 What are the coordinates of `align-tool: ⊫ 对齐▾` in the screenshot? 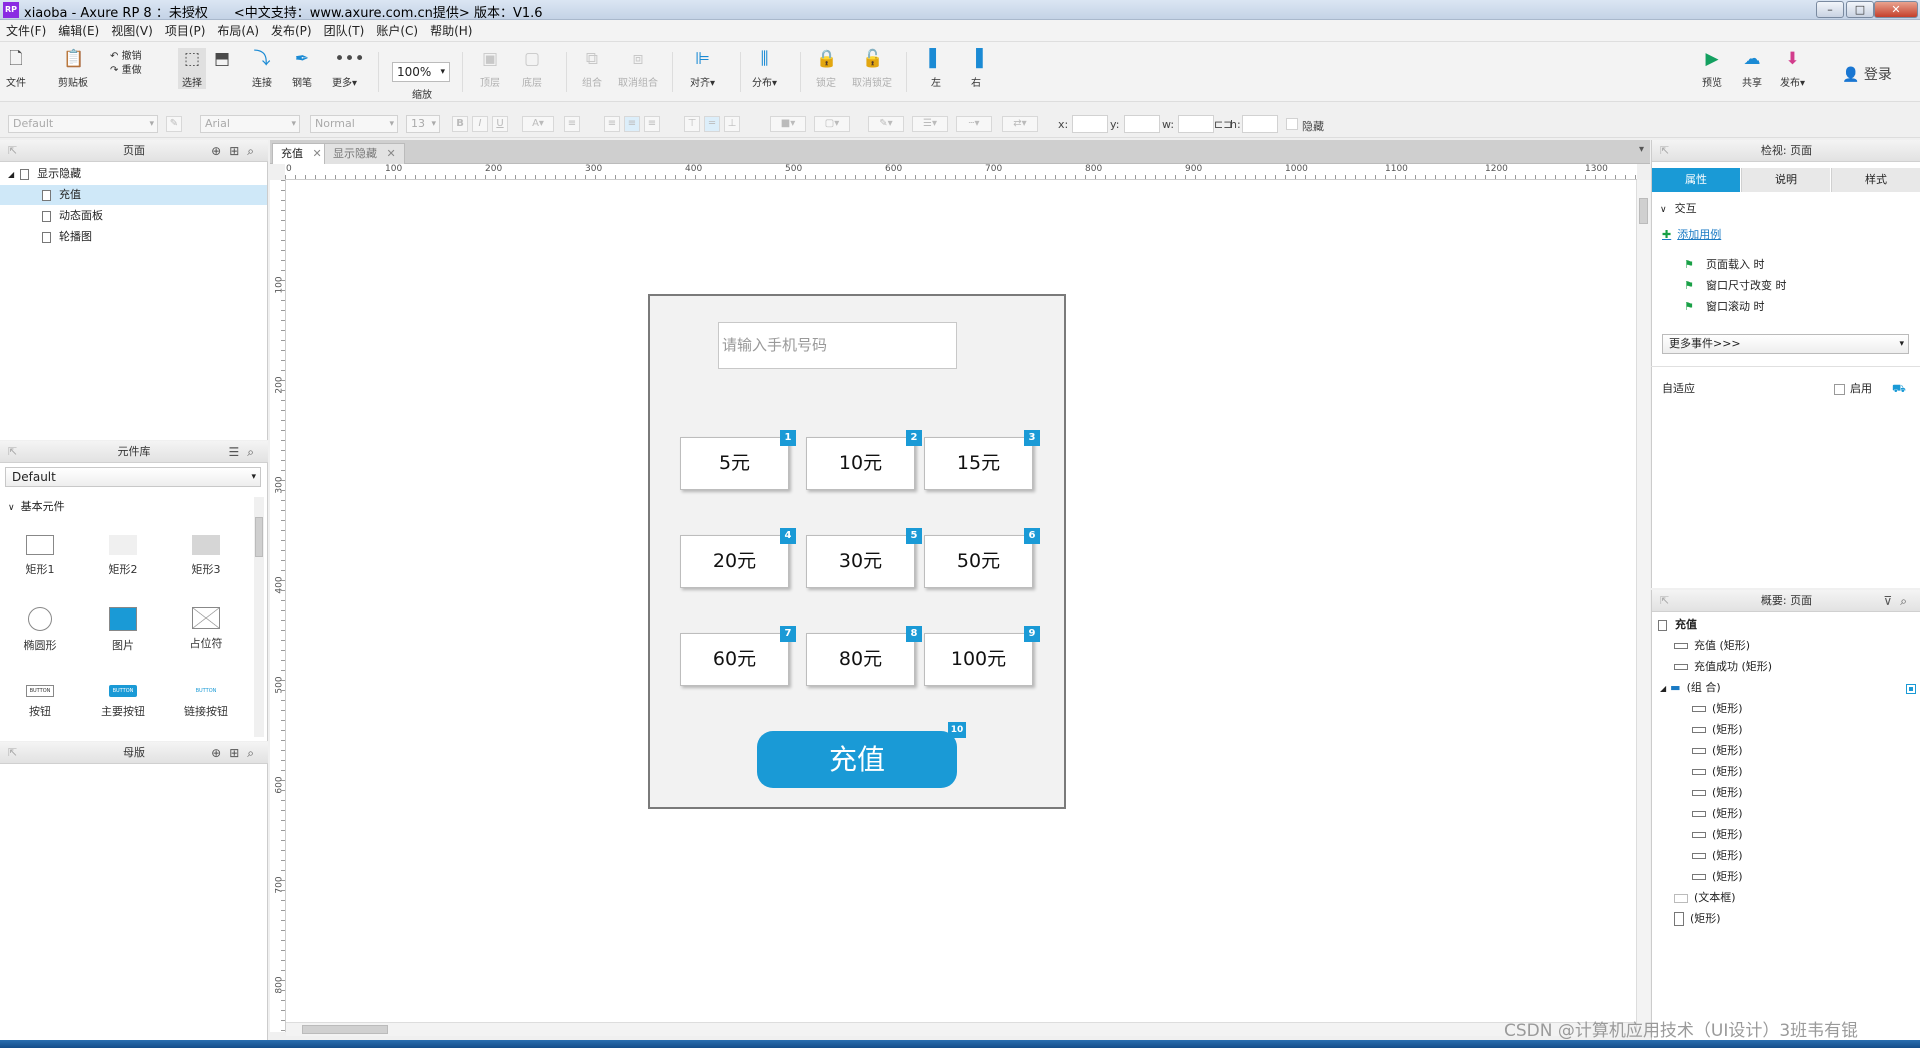 It's located at (702, 68).